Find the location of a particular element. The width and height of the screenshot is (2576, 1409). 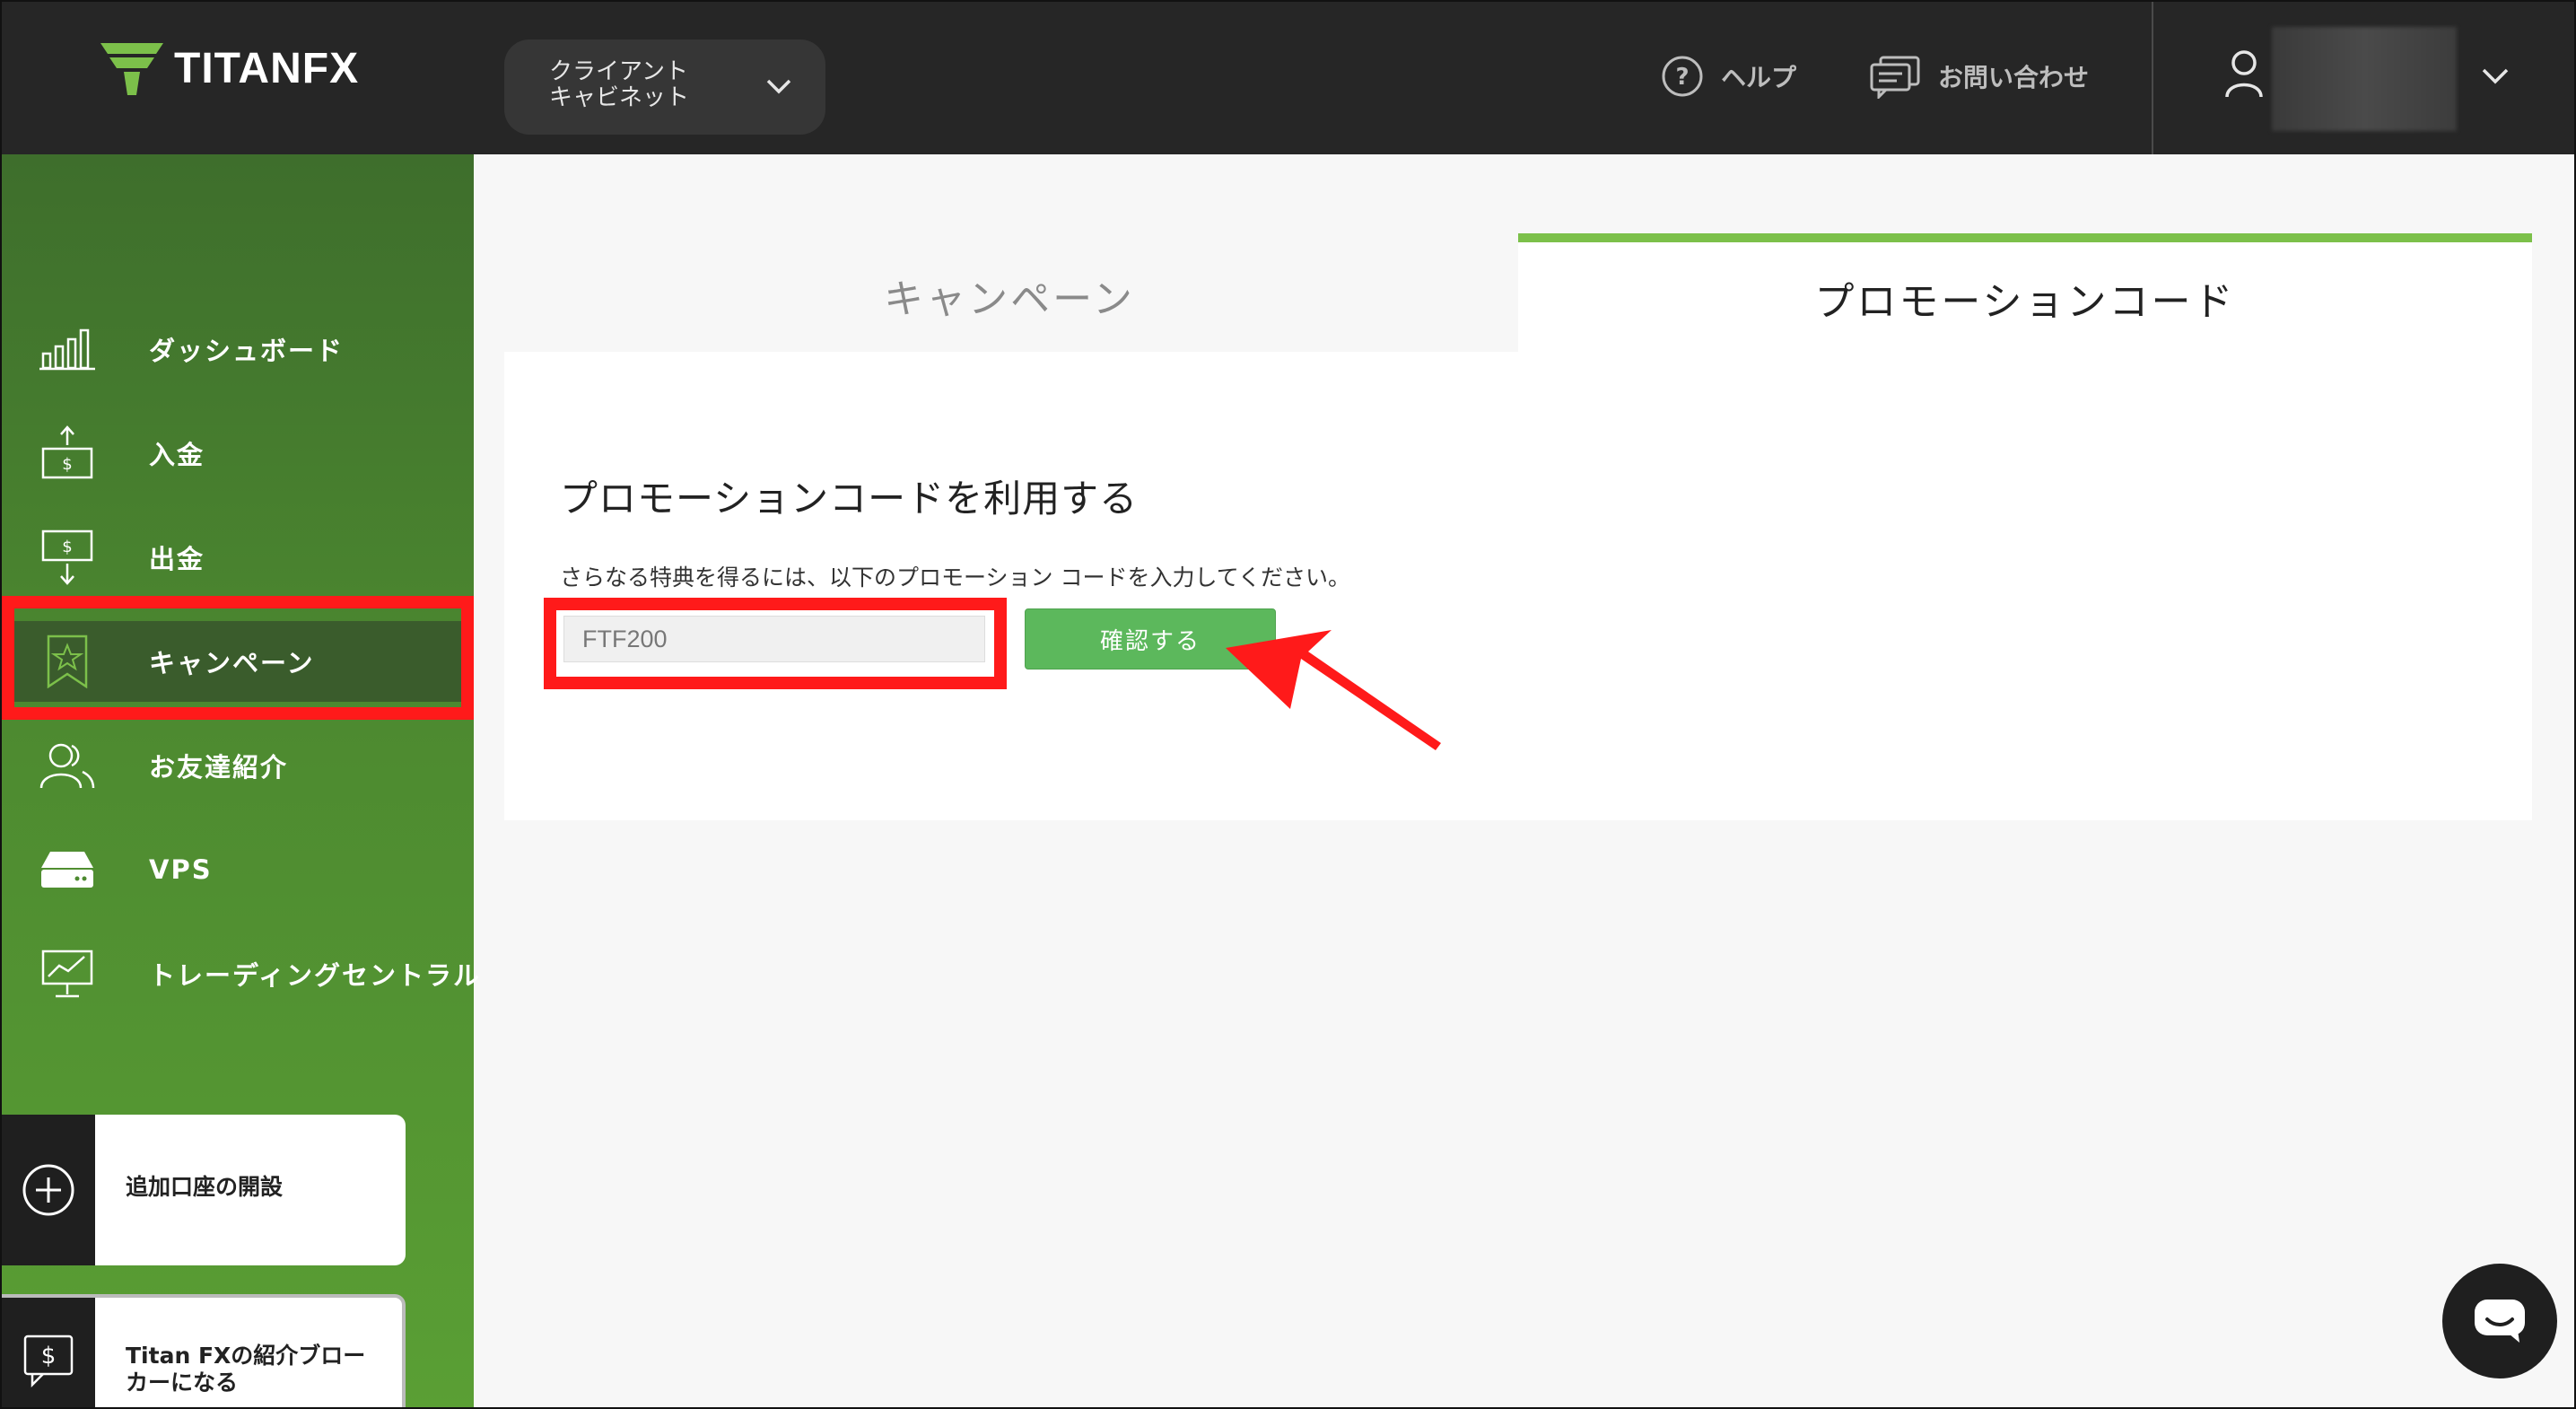

sidebar-item-label: VPS is located at coordinates (181, 869).